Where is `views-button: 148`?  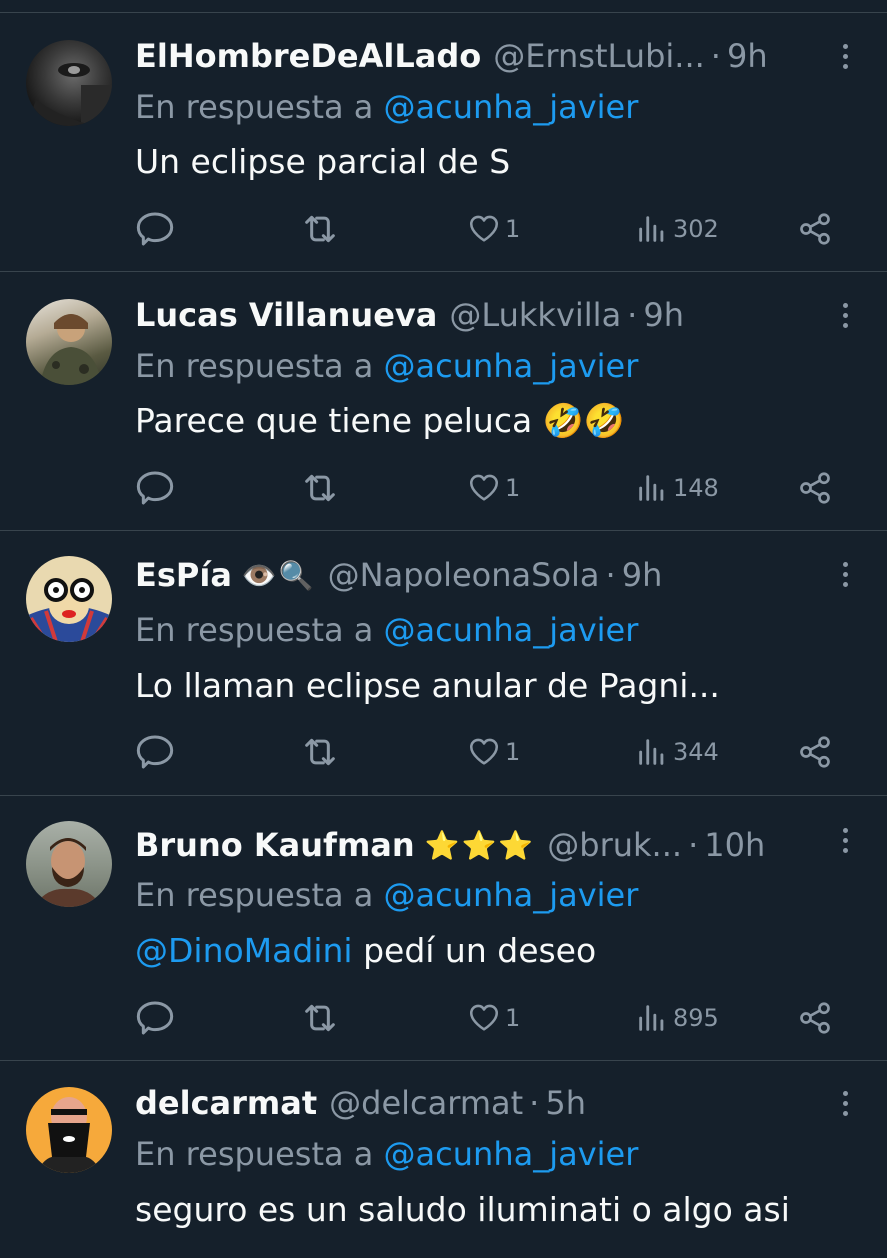 views-button: 148 is located at coordinates (677, 488).